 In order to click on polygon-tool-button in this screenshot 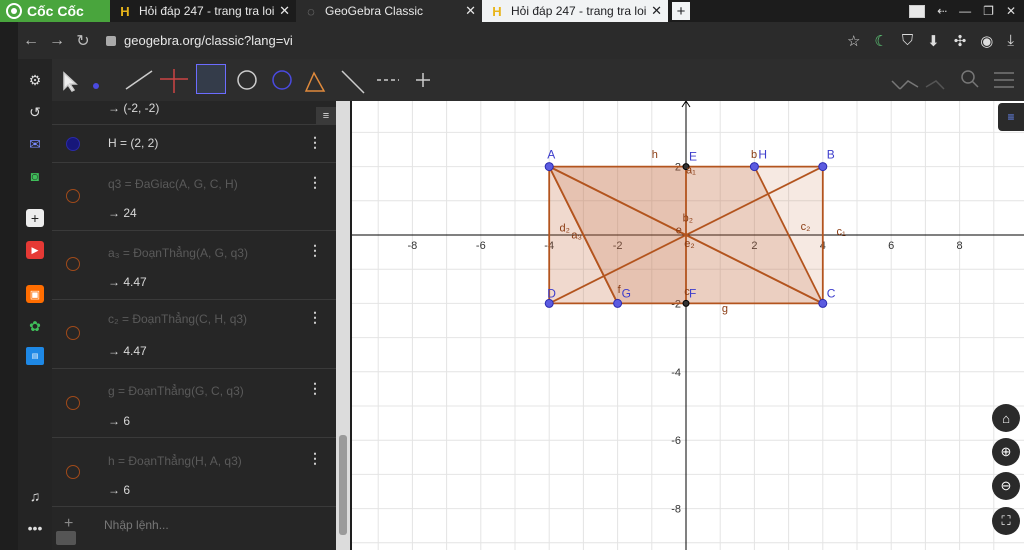, I will do `click(211, 79)`.